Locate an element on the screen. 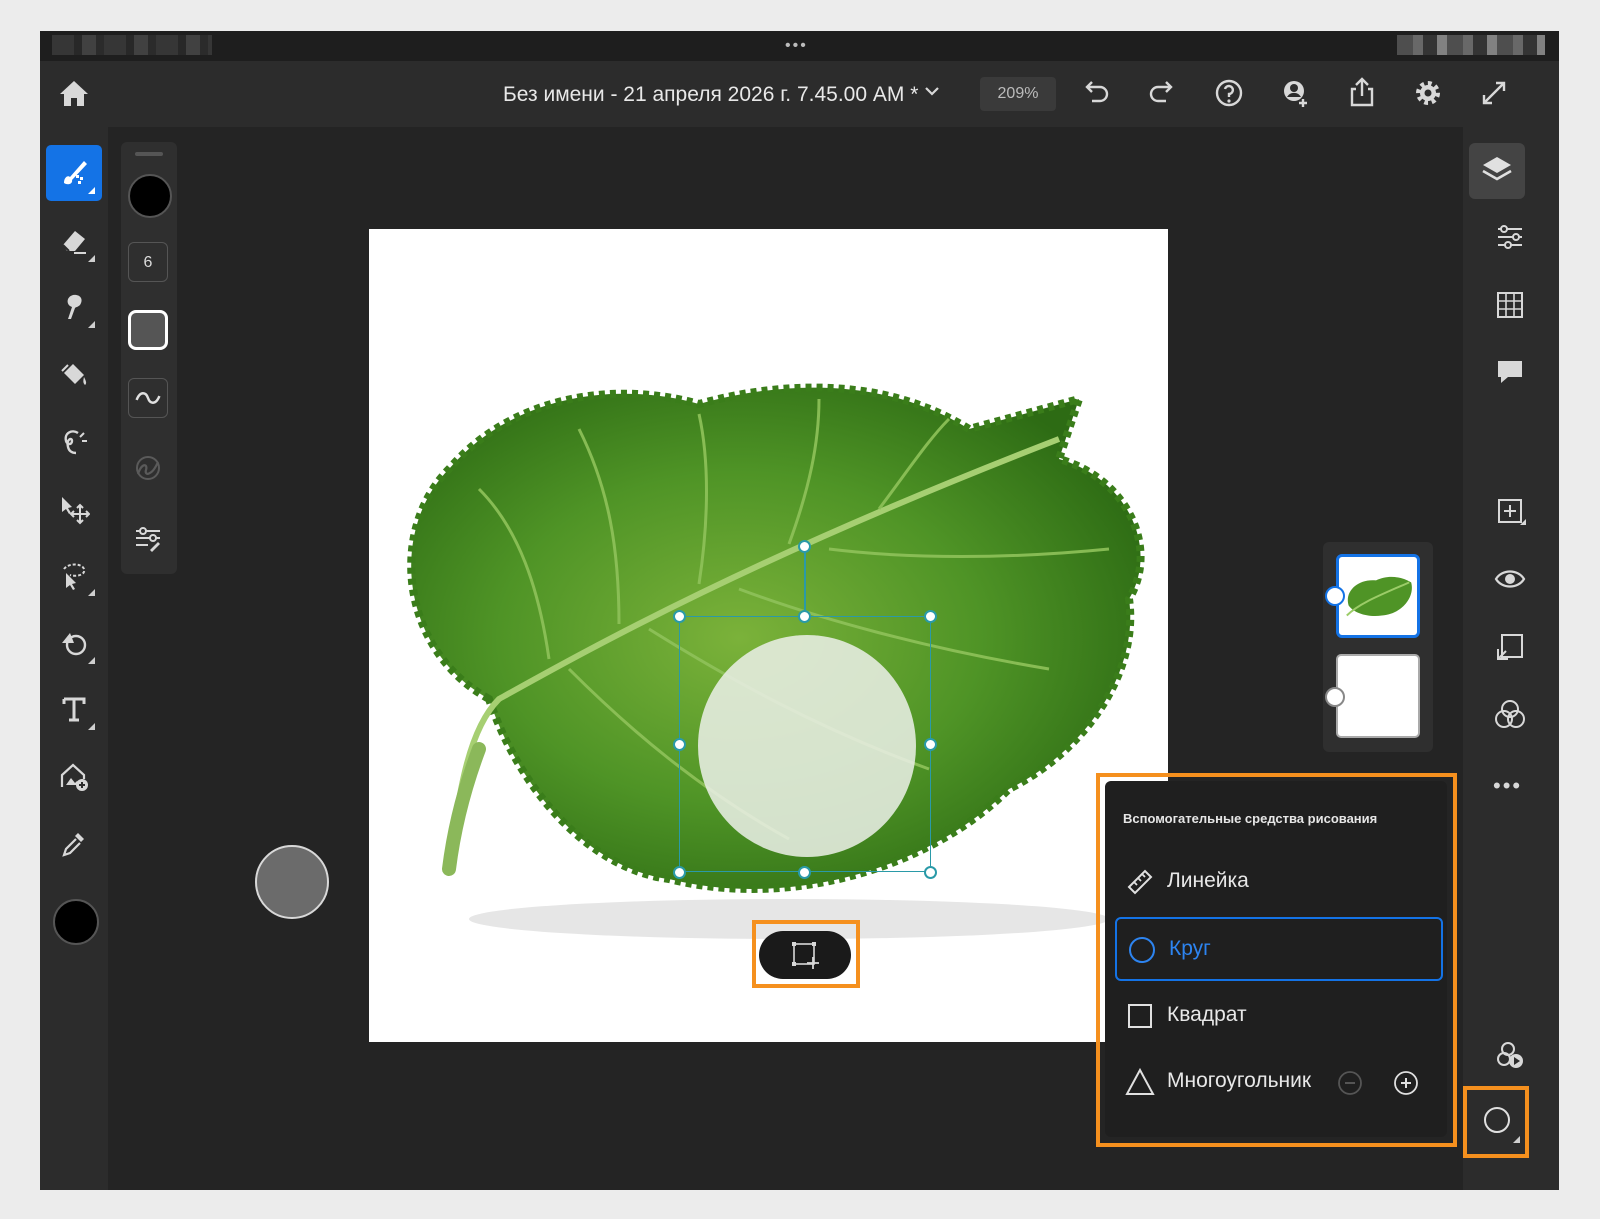  layer-thumbnail-leaf is located at coordinates (1378, 596).